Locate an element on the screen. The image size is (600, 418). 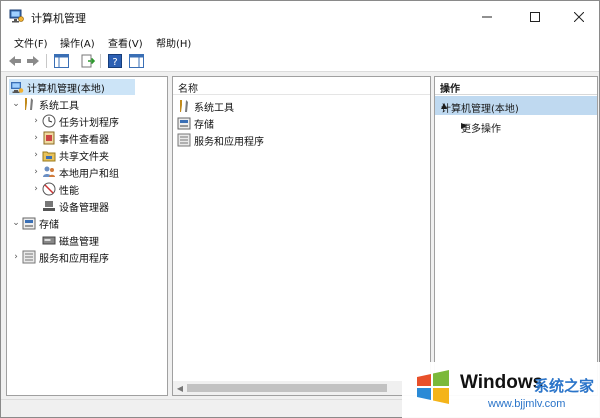
windows-logo-icon is located at coordinates (433, 387).